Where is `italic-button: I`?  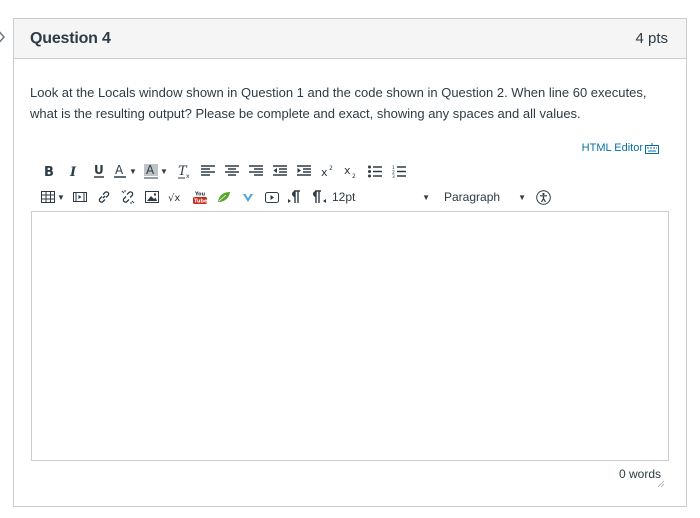
italic-button: I is located at coordinates (74, 171).